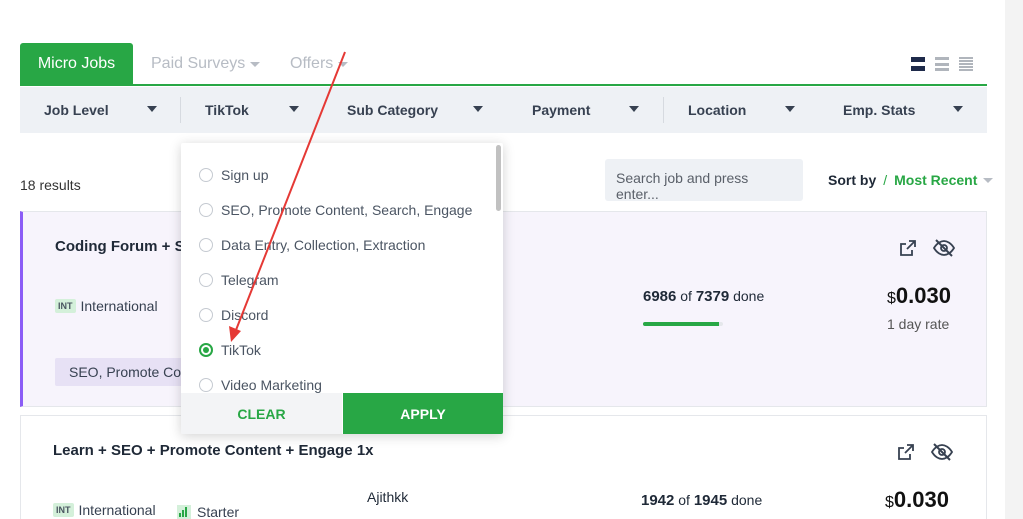 This screenshot has width=1023, height=519. Describe the element at coordinates (227, 110) in the screenshot. I see `filter-label: TikTok` at that location.